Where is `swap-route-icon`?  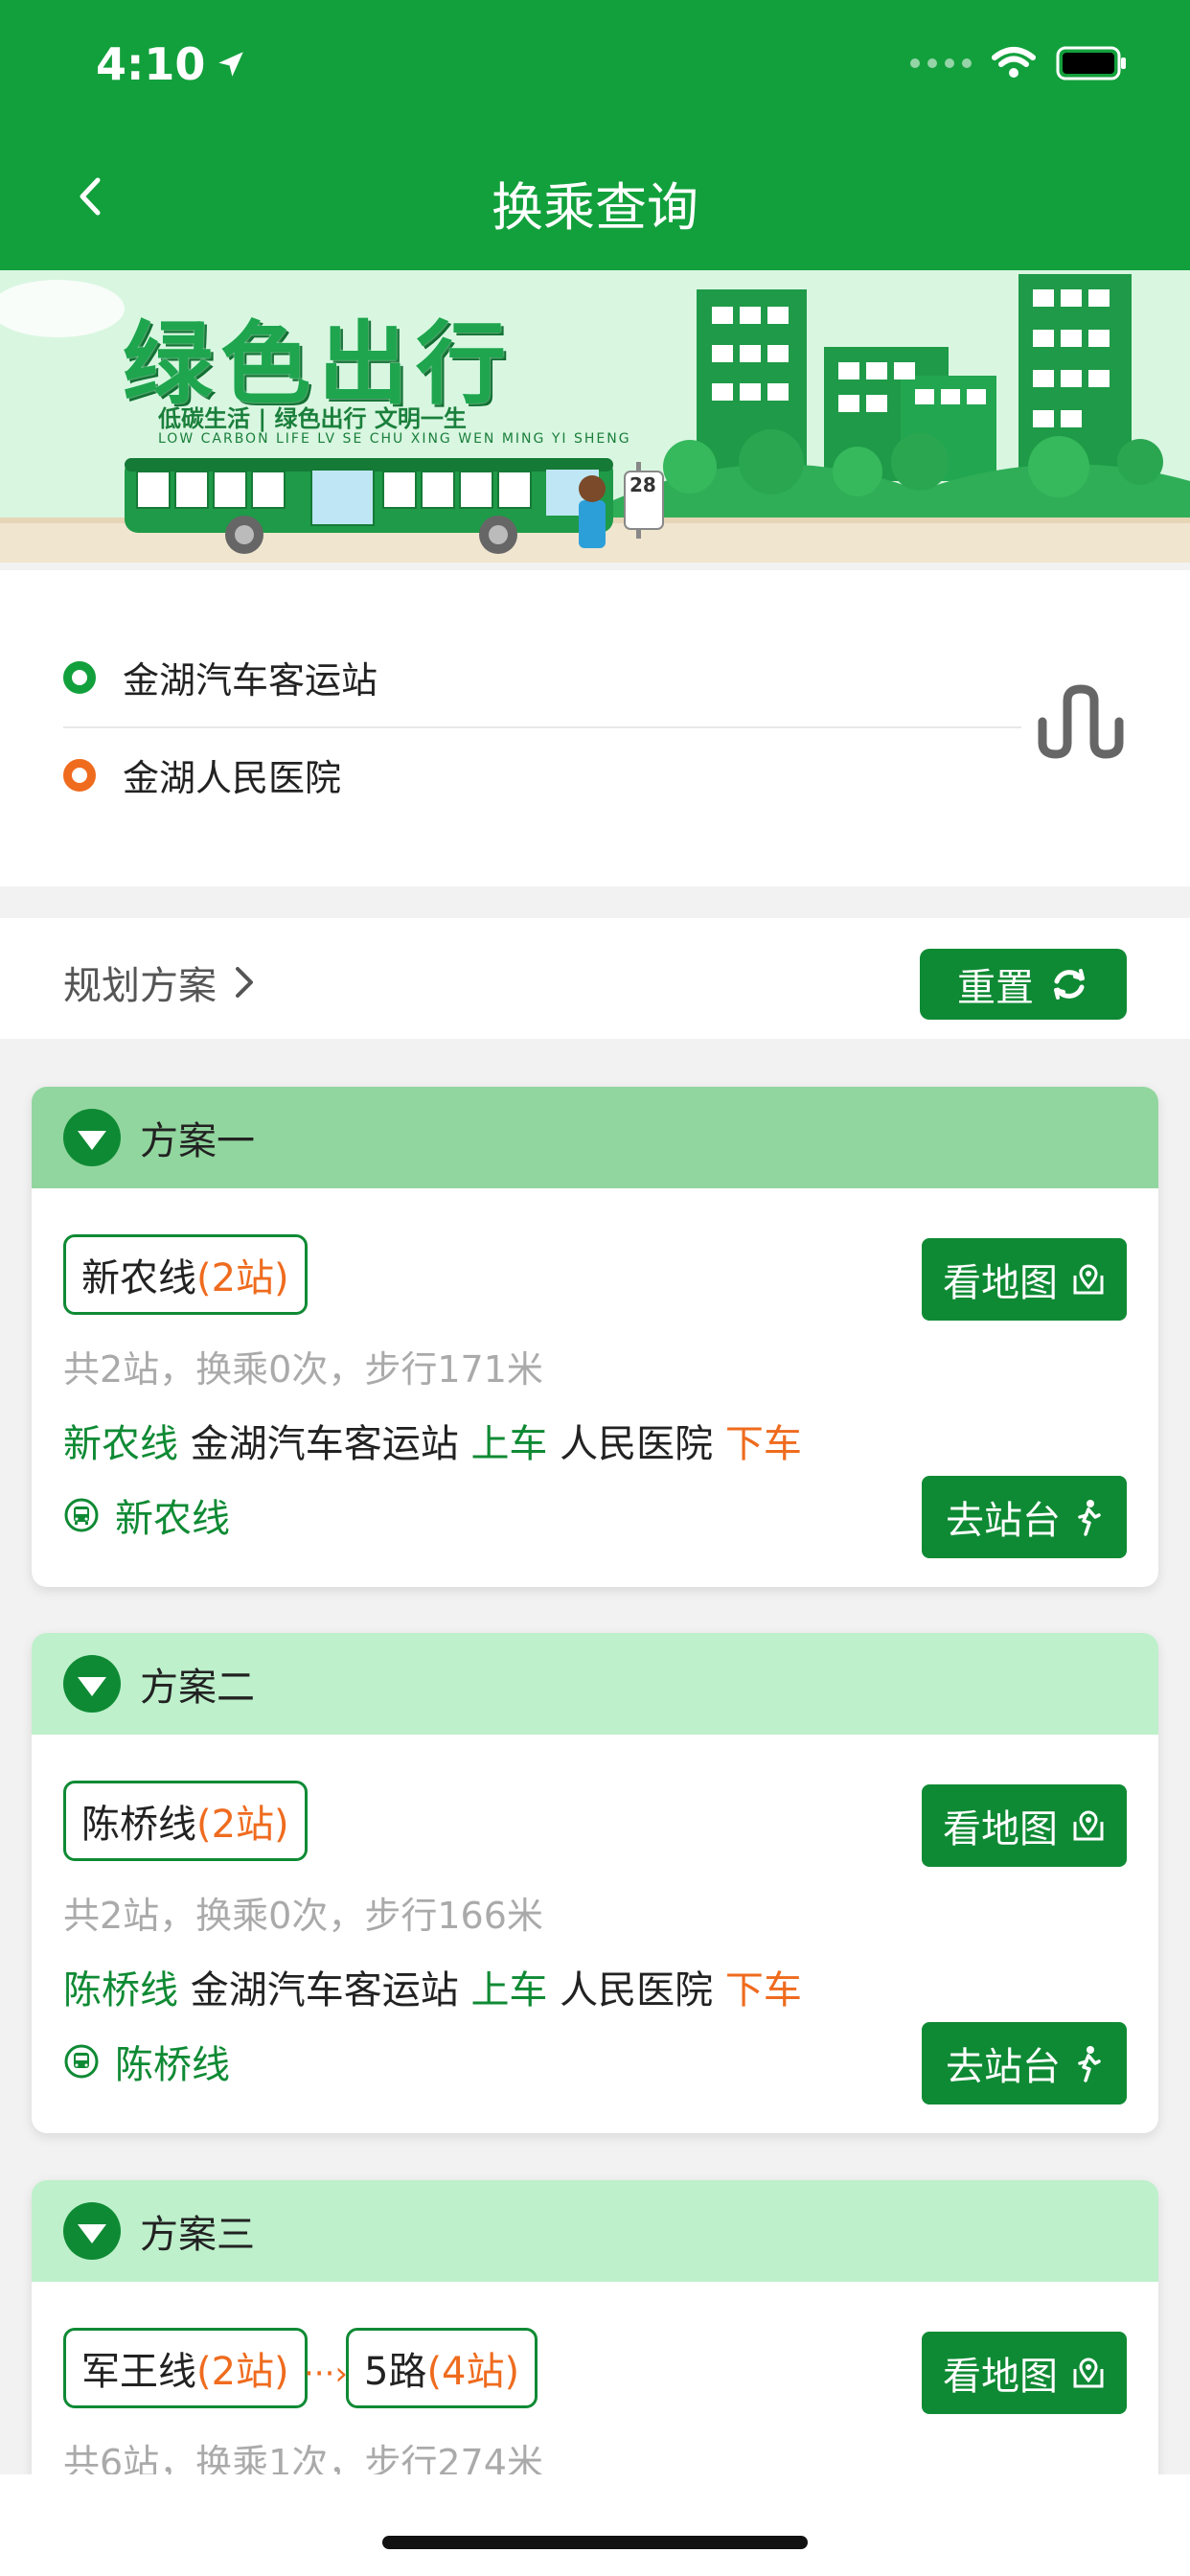 swap-route-icon is located at coordinates (1081, 721).